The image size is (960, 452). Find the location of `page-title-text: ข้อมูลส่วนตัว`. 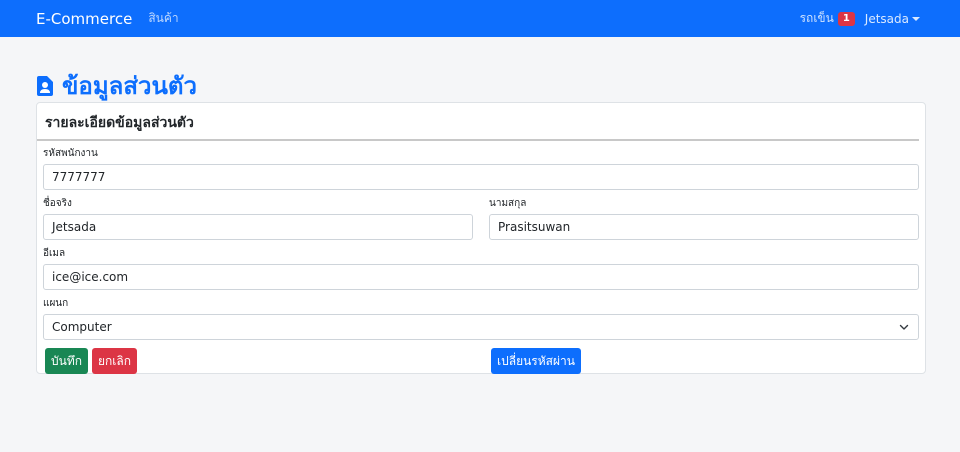

page-title-text: ข้อมูลส่วนตัว is located at coordinates (129, 86).